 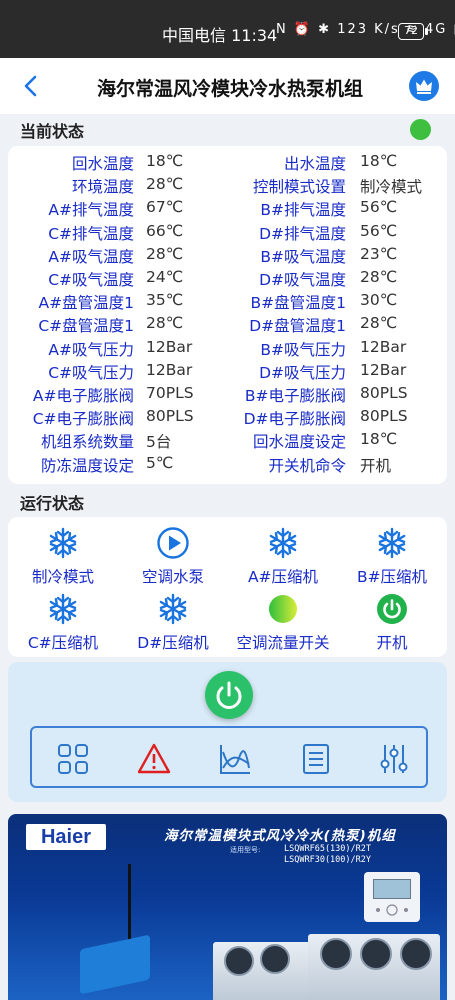 I want to click on param-label: 环境温度, so click(x=102, y=187).